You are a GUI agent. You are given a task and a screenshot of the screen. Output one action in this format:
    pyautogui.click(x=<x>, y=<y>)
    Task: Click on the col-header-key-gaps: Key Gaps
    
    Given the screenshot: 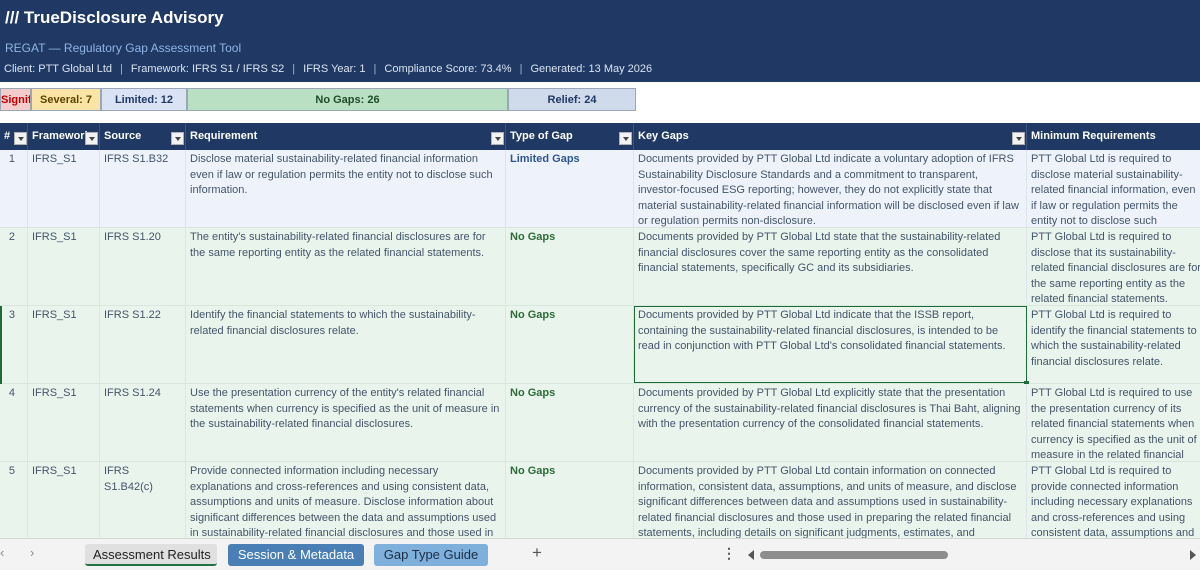 What is the action you would take?
    pyautogui.click(x=830, y=136)
    